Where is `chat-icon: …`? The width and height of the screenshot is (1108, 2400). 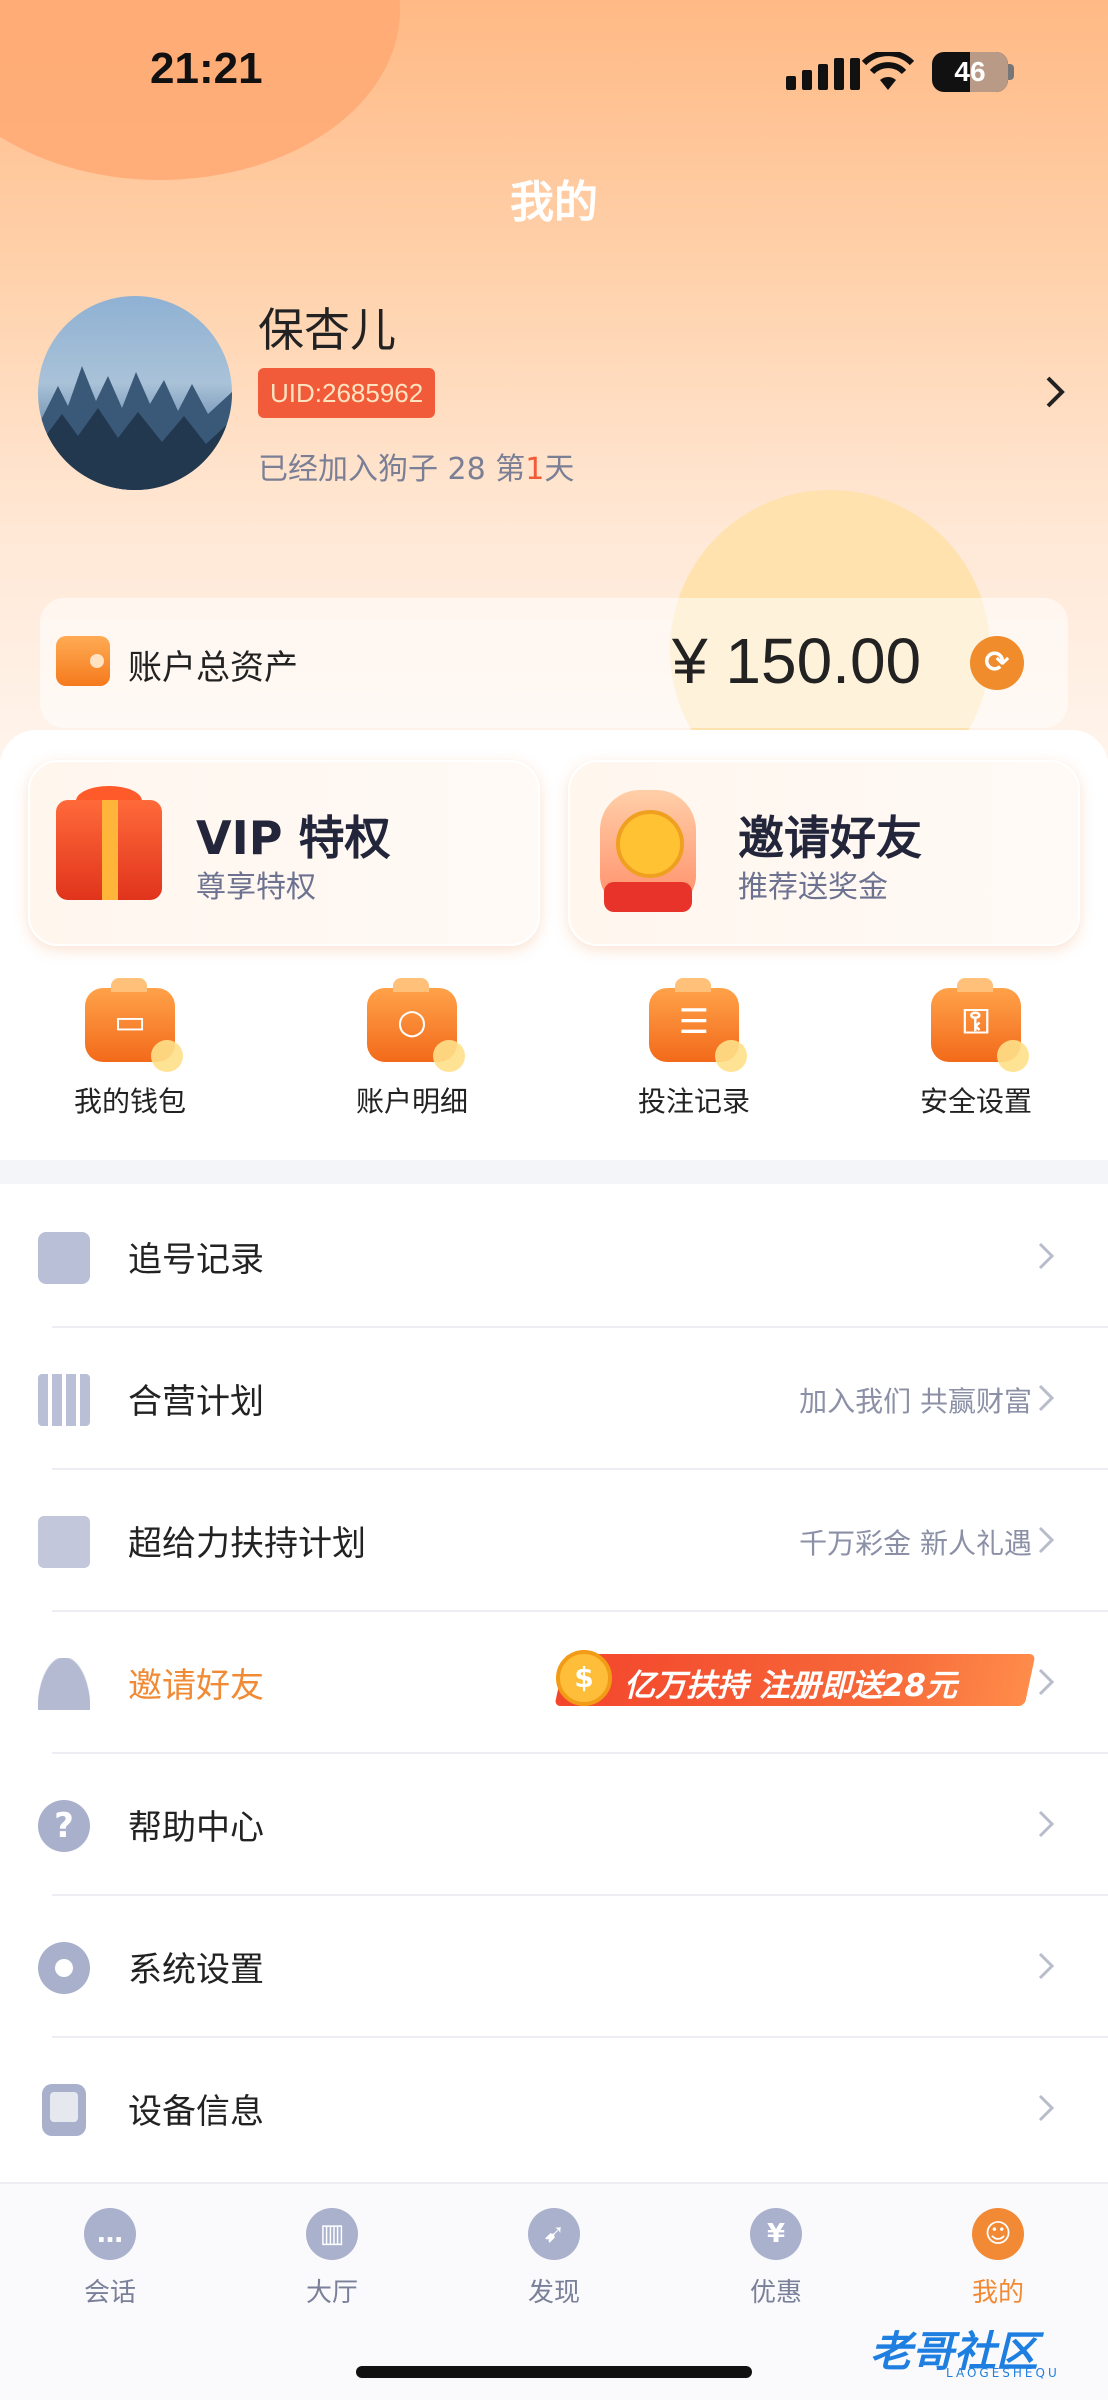
chat-icon: … is located at coordinates (110, 2234).